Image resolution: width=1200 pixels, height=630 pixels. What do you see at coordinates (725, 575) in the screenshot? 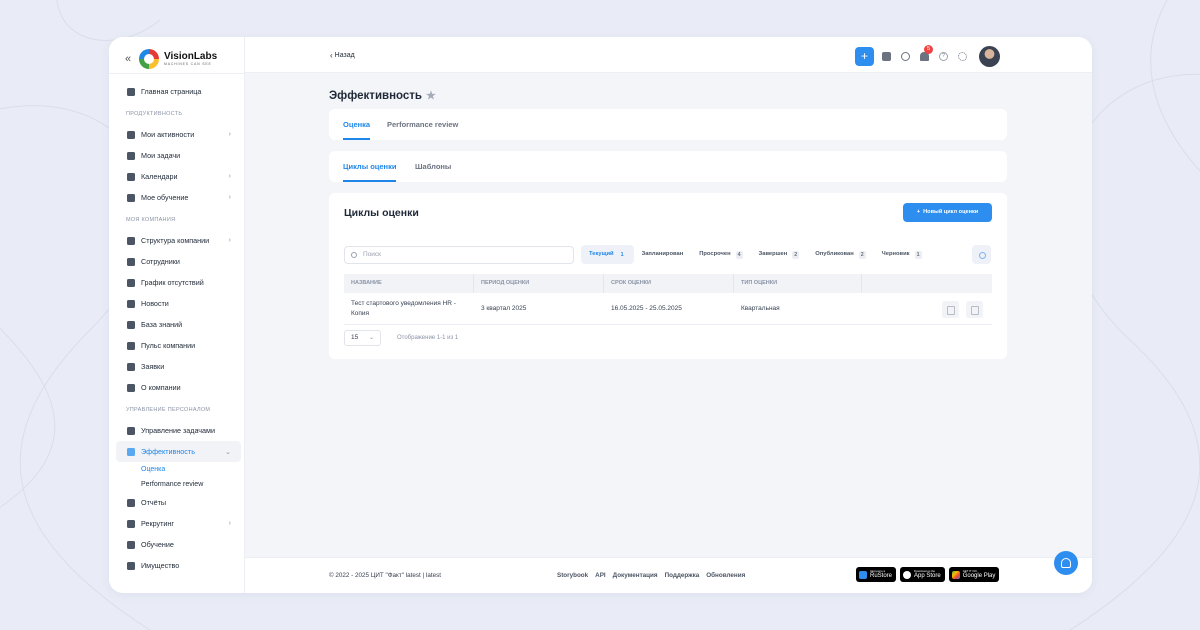
I see `footer-link-updates: Обновления` at bounding box center [725, 575].